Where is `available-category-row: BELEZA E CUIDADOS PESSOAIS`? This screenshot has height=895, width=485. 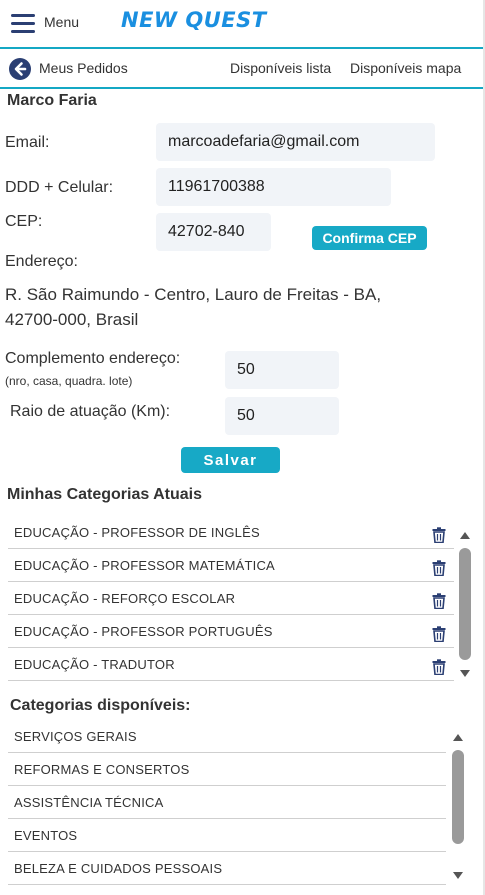
available-category-row: BELEZA E CUIDADOS PESSOAIS is located at coordinates (227, 868).